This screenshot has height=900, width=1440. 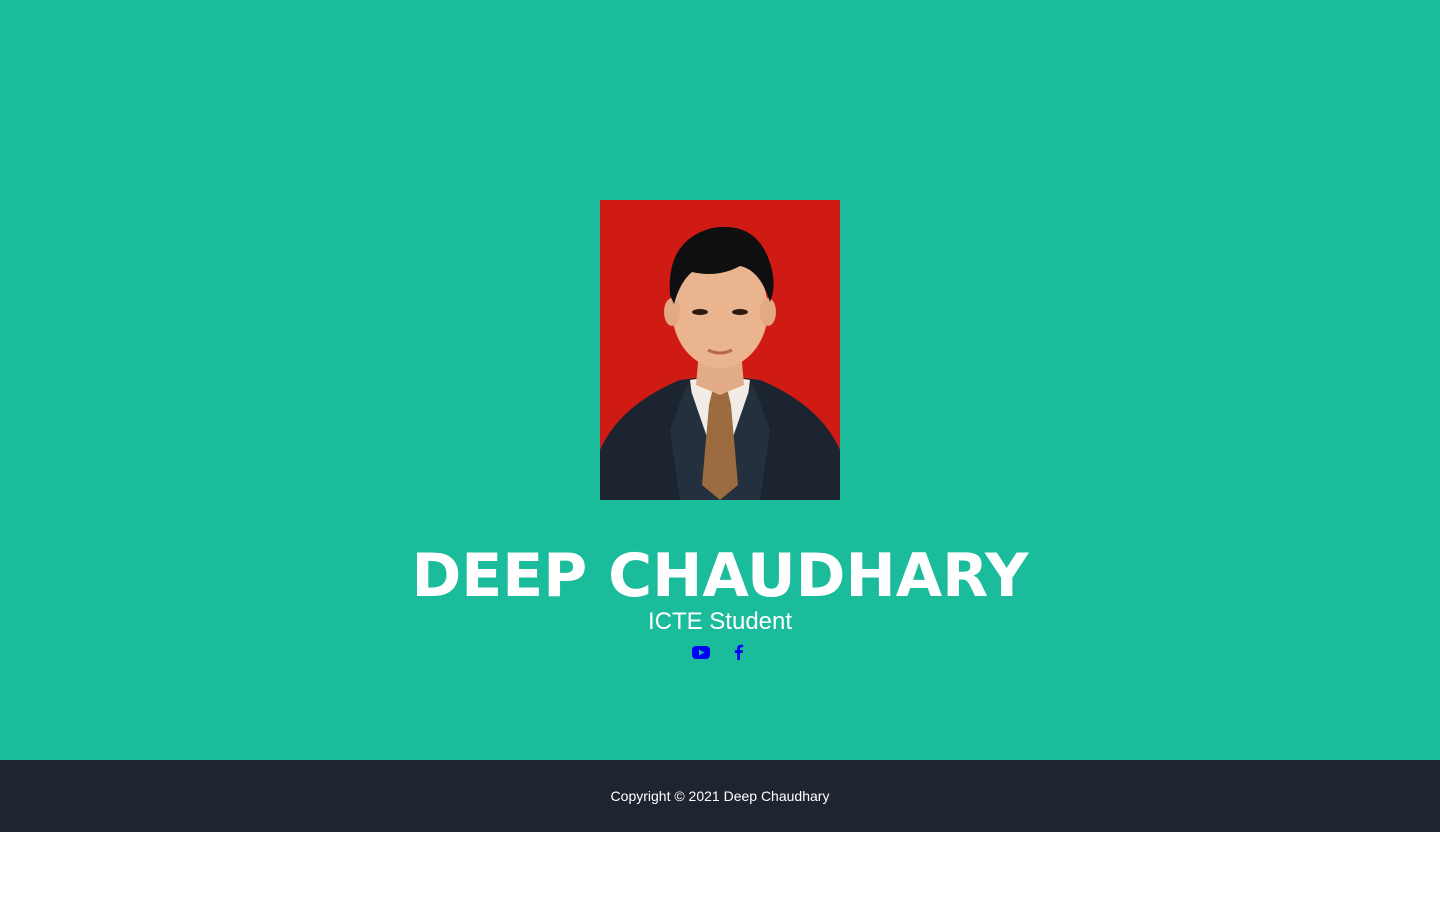 I want to click on social-links, so click(x=720, y=652).